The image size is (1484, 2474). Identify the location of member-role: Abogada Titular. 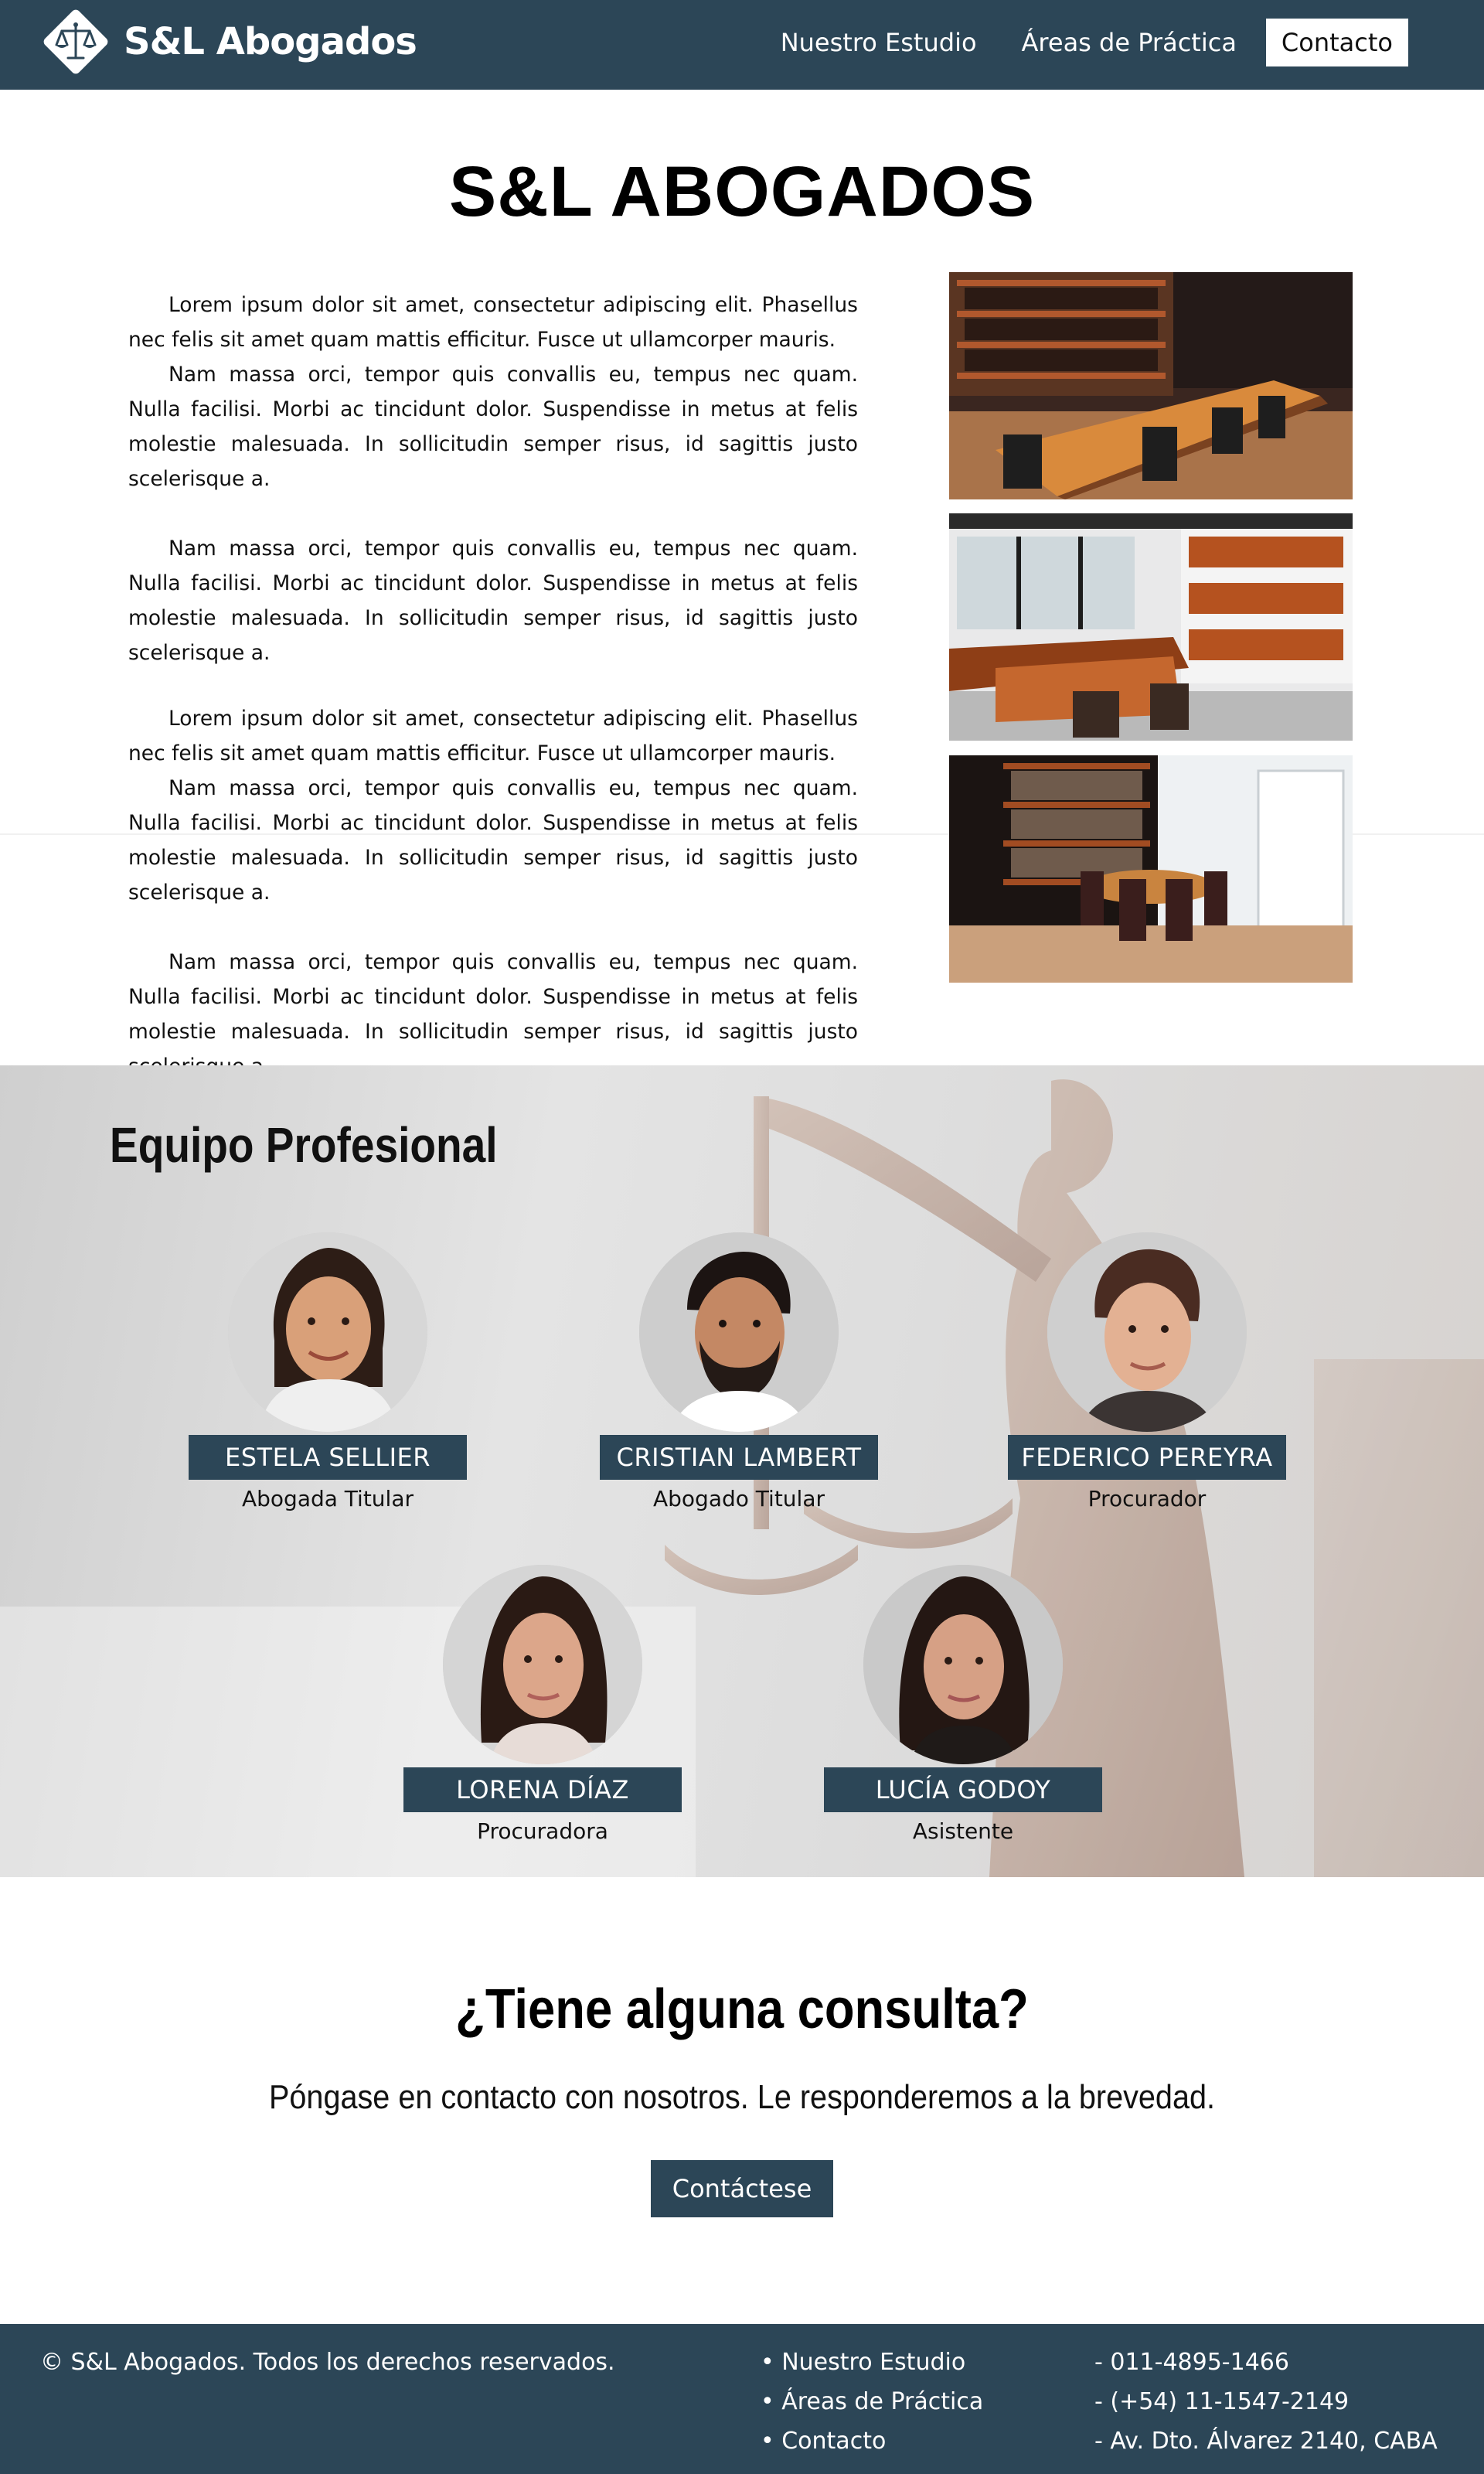
(327, 1498).